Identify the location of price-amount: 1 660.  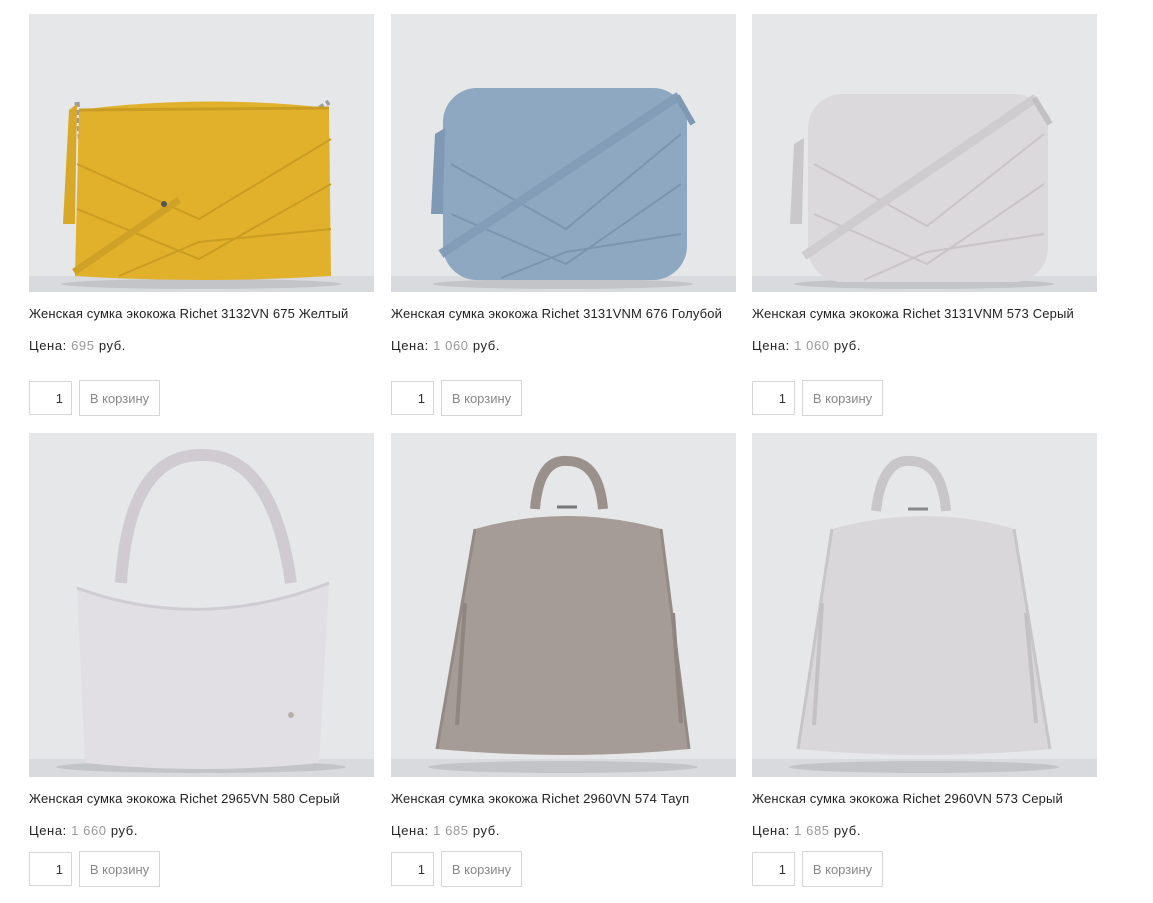
(89, 830).